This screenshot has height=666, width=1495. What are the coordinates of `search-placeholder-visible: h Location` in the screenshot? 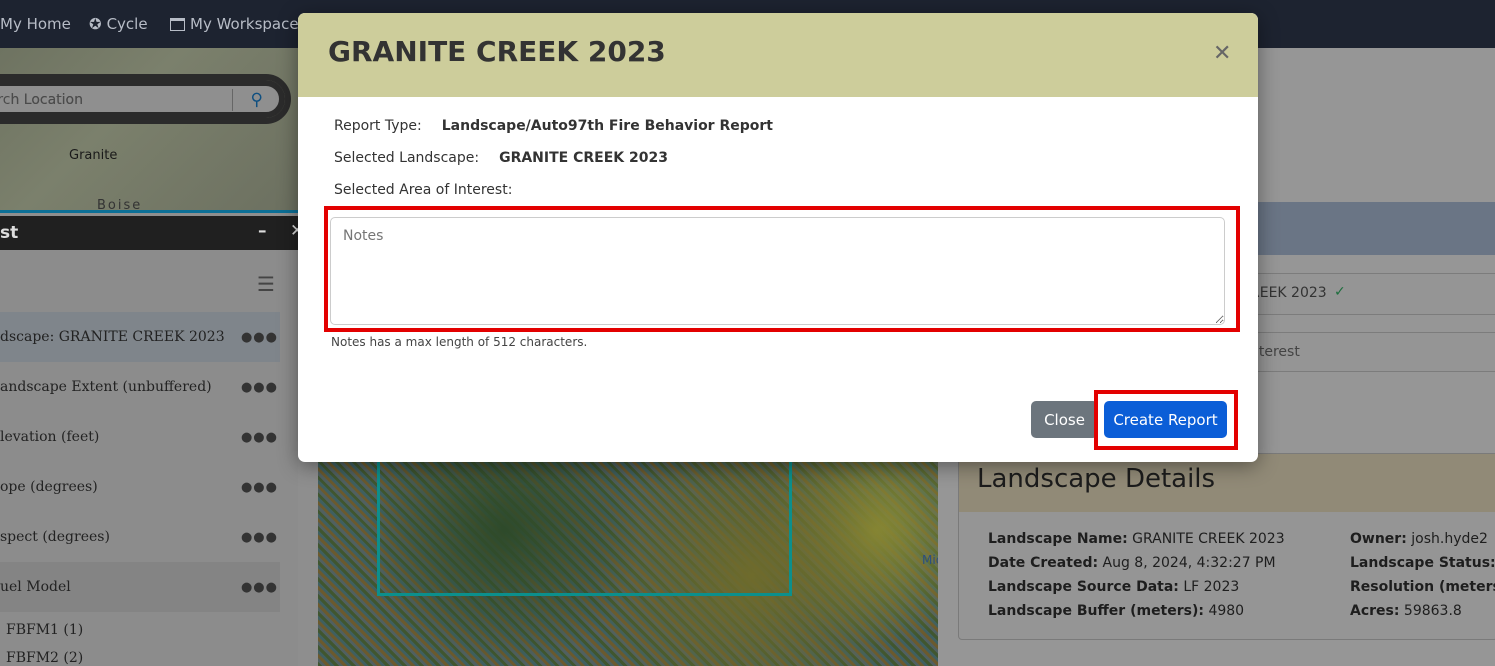 It's located at (46, 100).